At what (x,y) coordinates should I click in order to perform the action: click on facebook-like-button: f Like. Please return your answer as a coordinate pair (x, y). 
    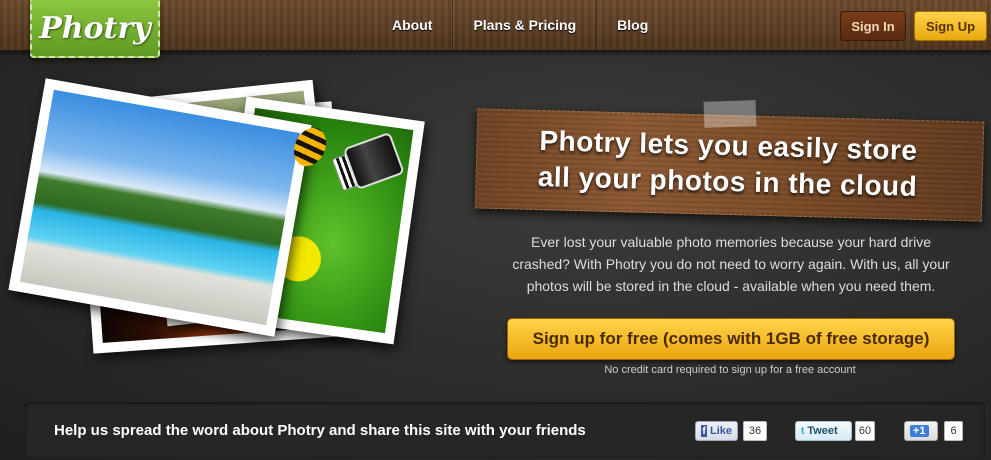
    Looking at the image, I should click on (716, 431).